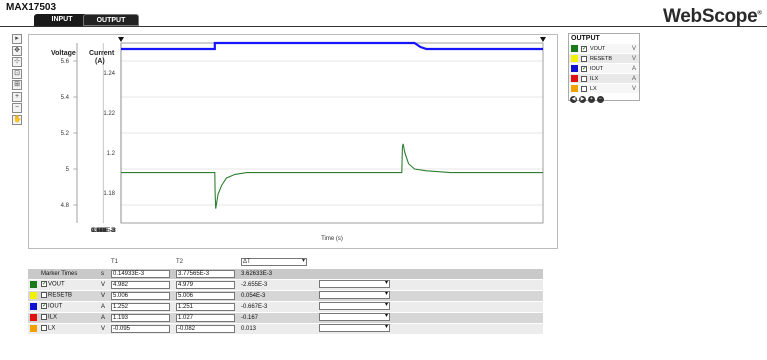  Describe the element at coordinates (68, 170) in the screenshot. I see `voltage-tick-label: 5` at that location.